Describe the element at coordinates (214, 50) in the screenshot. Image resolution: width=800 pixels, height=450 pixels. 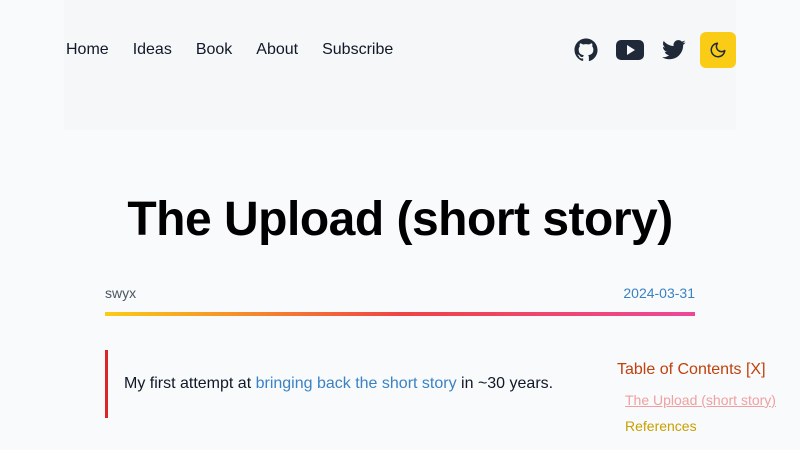
I see `nav-book-link: Book` at that location.